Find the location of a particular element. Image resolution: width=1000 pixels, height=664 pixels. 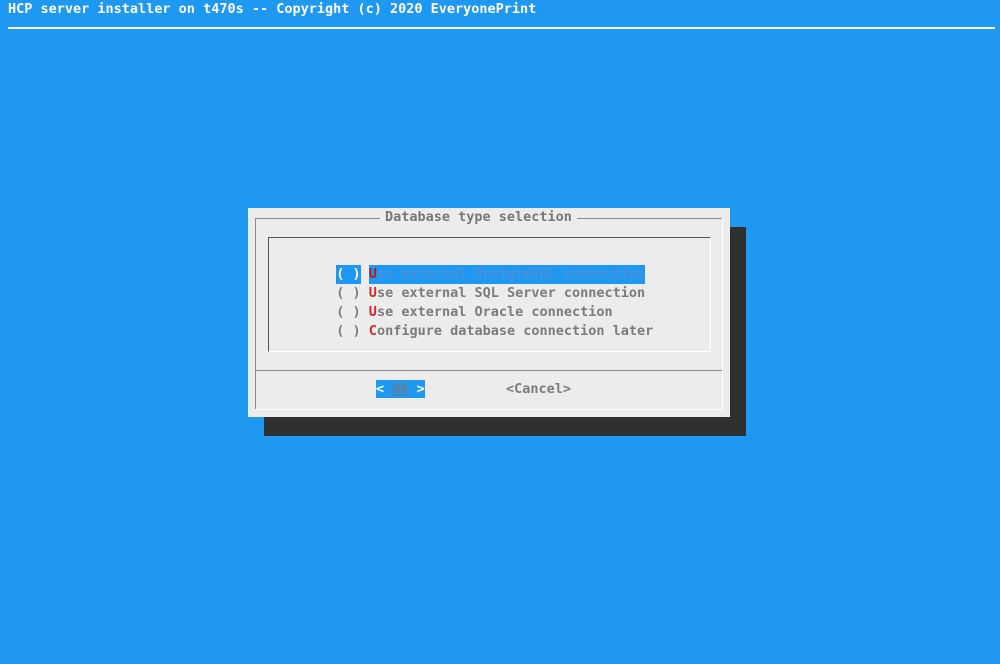

radio-option-configure-later: ( ) Configure database connection later is located at coordinates (486, 321).